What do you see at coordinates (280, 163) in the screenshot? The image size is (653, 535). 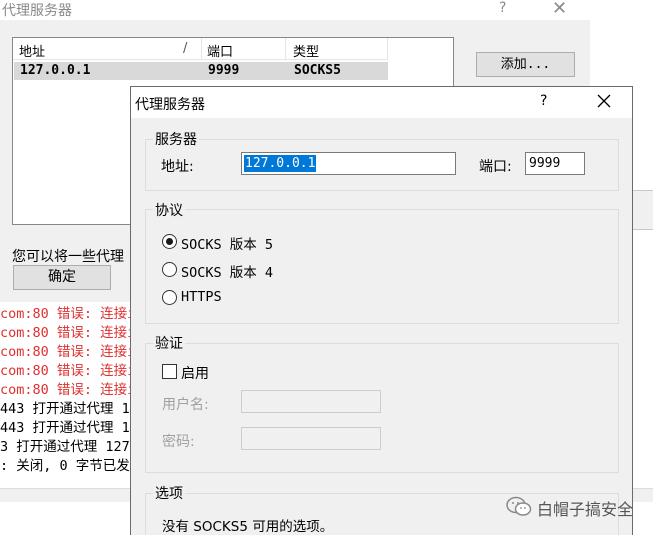 I see `address-value: 127.0.0.1` at bounding box center [280, 163].